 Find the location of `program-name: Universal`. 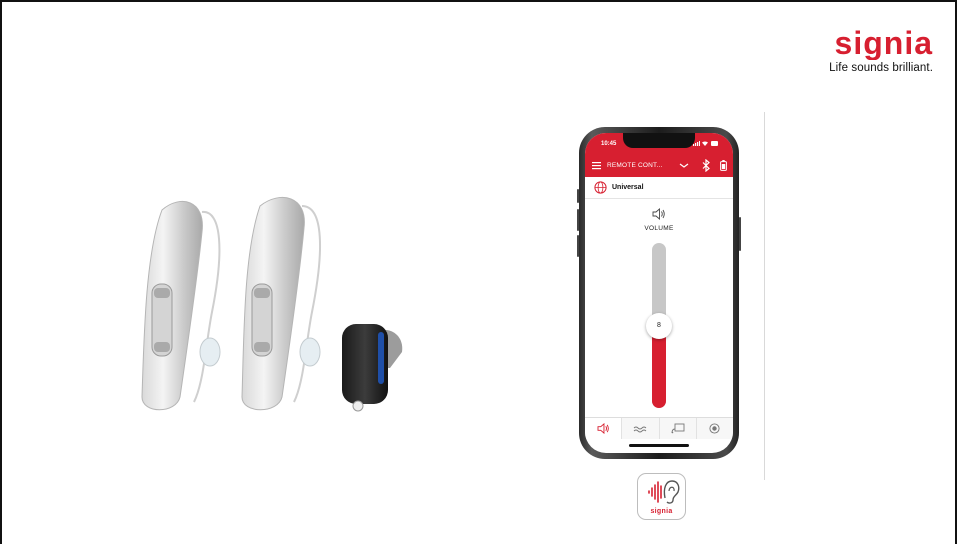

program-name: Universal is located at coordinates (628, 187).